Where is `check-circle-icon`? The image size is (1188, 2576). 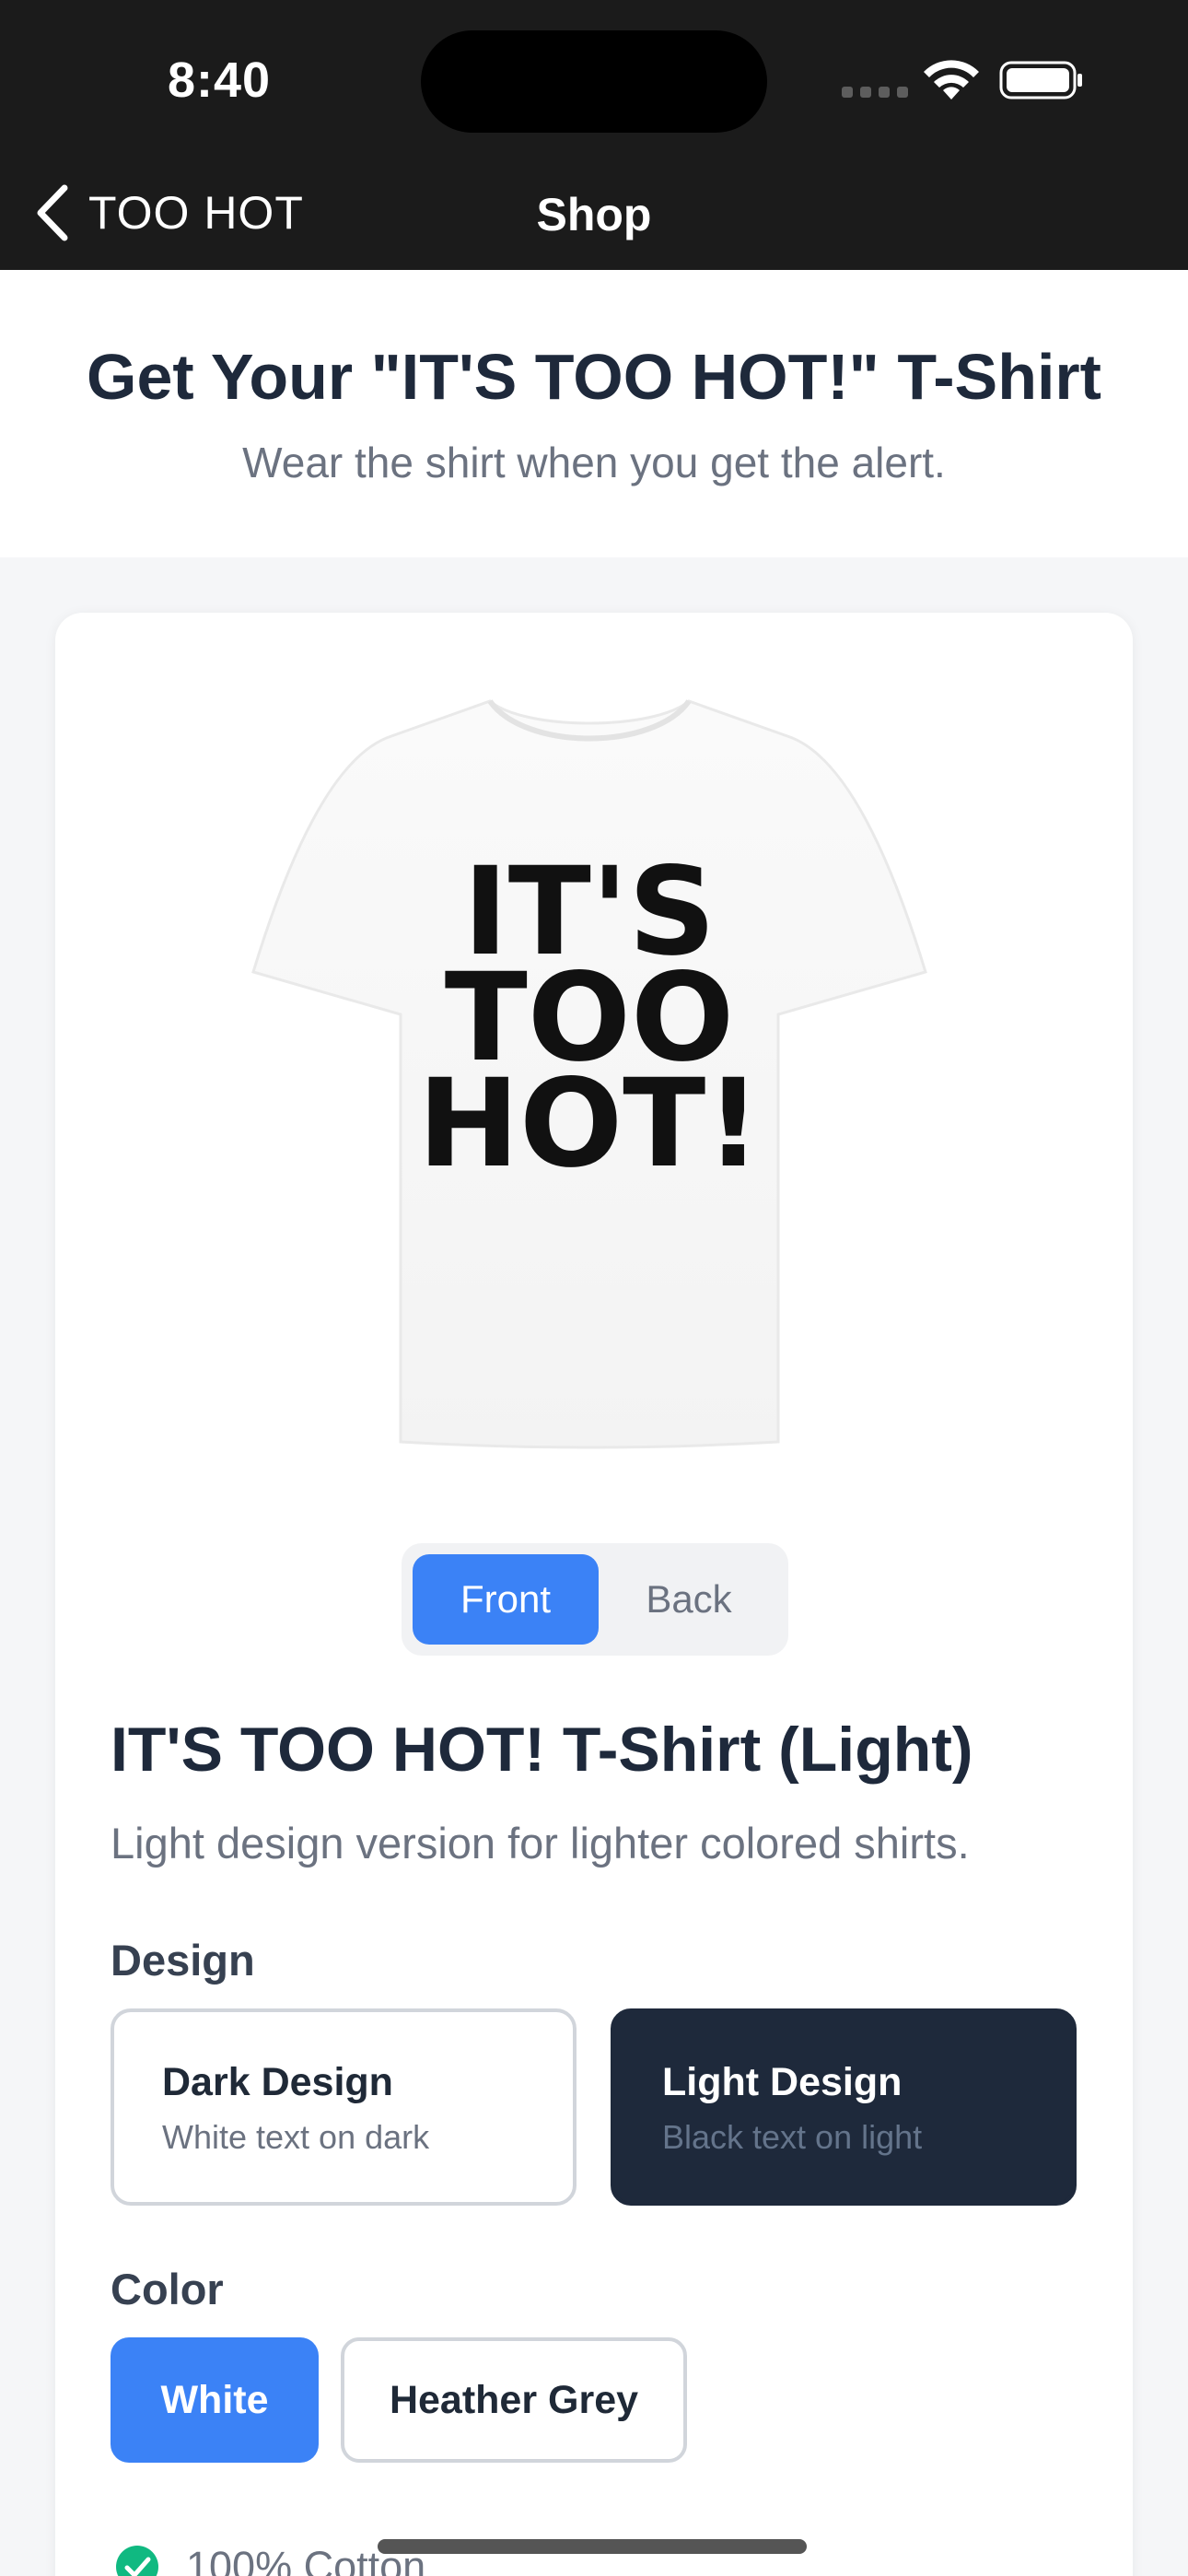
check-circle-icon is located at coordinates (137, 2561).